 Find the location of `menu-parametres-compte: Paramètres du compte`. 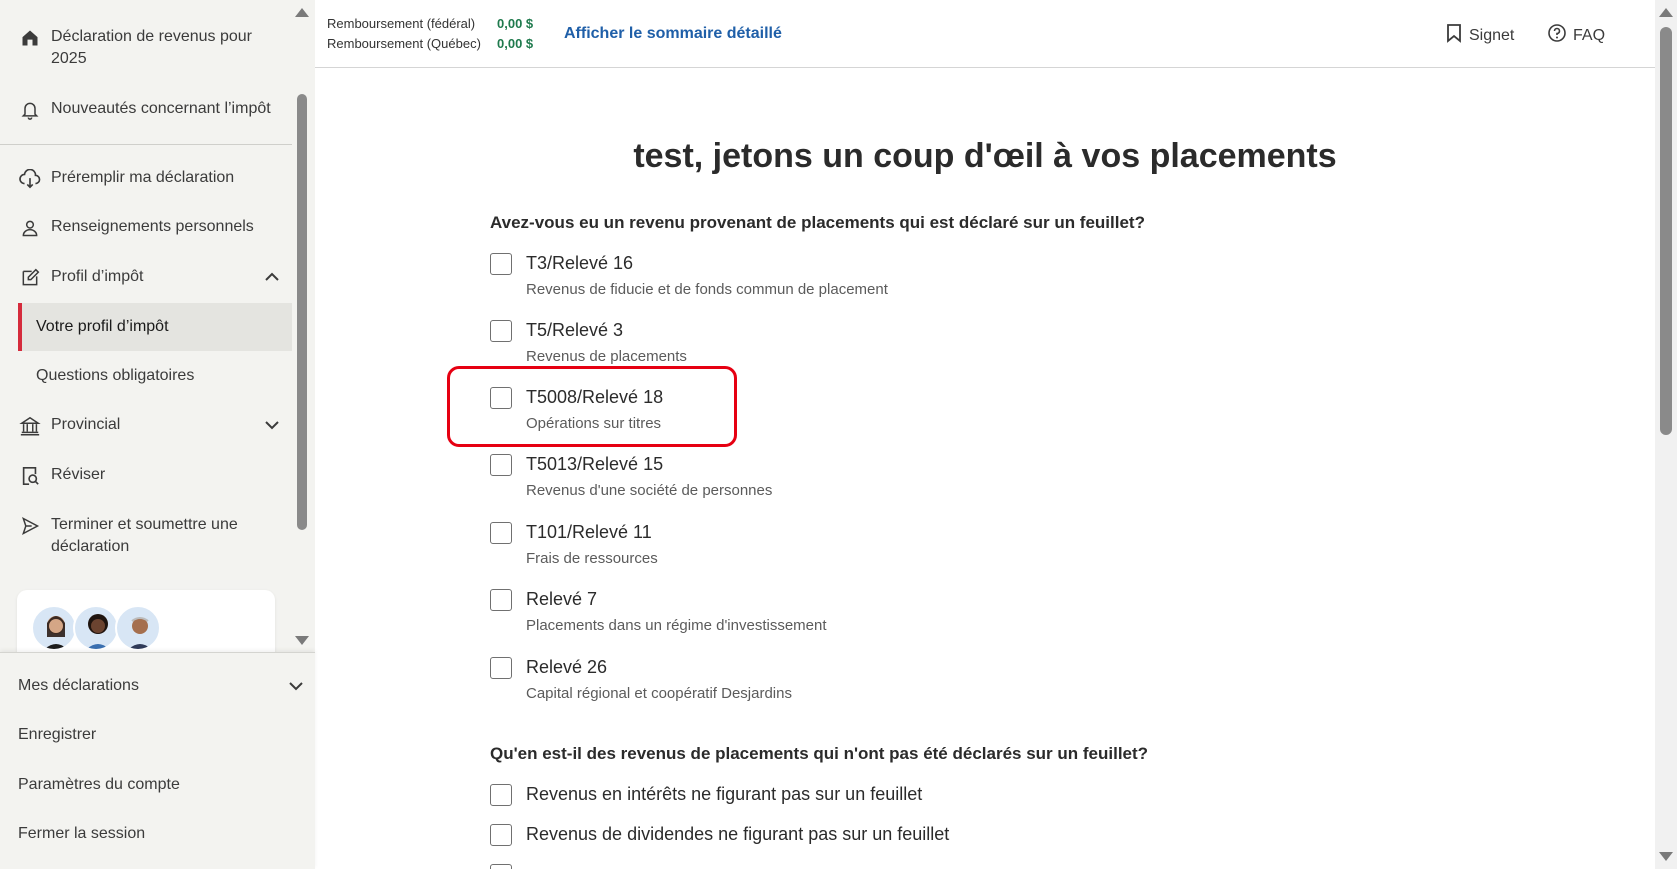

menu-parametres-compte: Paramètres du compte is located at coordinates (99, 785).